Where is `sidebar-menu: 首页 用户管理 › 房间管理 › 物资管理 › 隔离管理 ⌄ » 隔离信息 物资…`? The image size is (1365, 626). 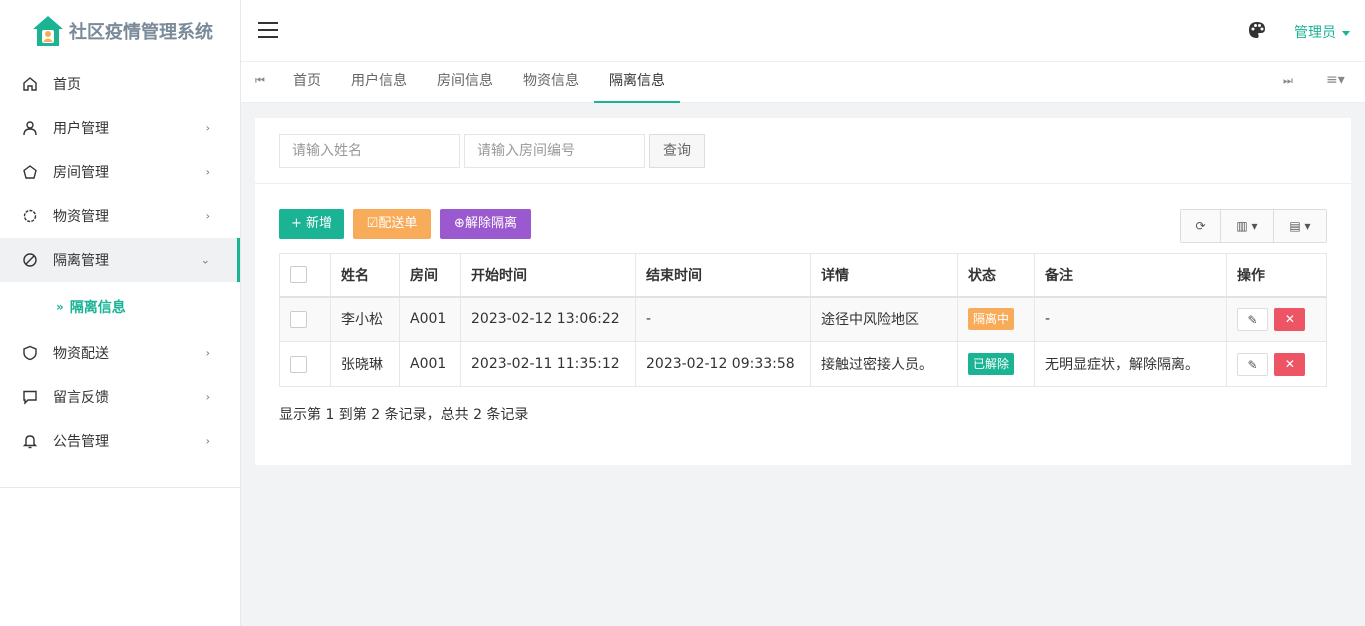 sidebar-menu: 首页 用户管理 › 房间管理 › 物资管理 › 隔离管理 ⌄ » 隔离信息 物资… is located at coordinates (120, 262).